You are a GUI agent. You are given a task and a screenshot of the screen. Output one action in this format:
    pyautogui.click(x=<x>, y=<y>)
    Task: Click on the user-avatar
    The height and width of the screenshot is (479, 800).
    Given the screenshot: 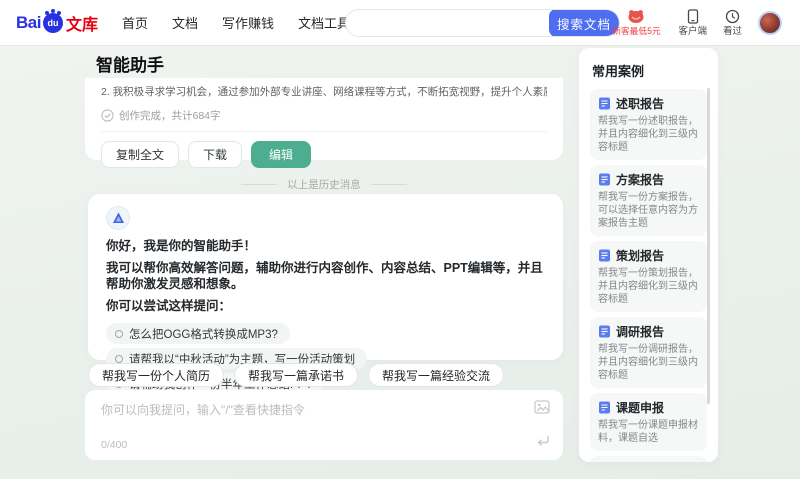 What is the action you would take?
    pyautogui.click(x=770, y=22)
    